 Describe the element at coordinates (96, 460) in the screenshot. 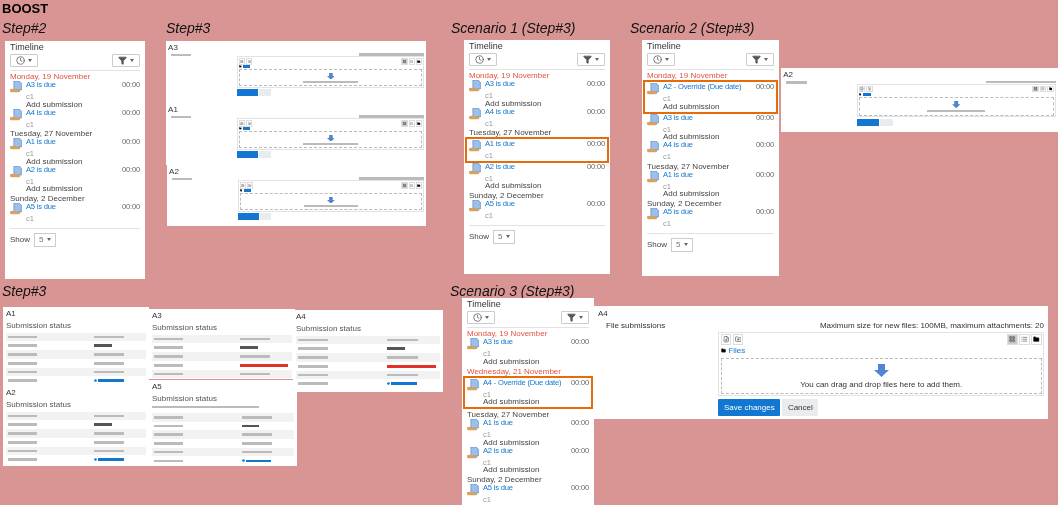

I see `comment-icon` at that location.